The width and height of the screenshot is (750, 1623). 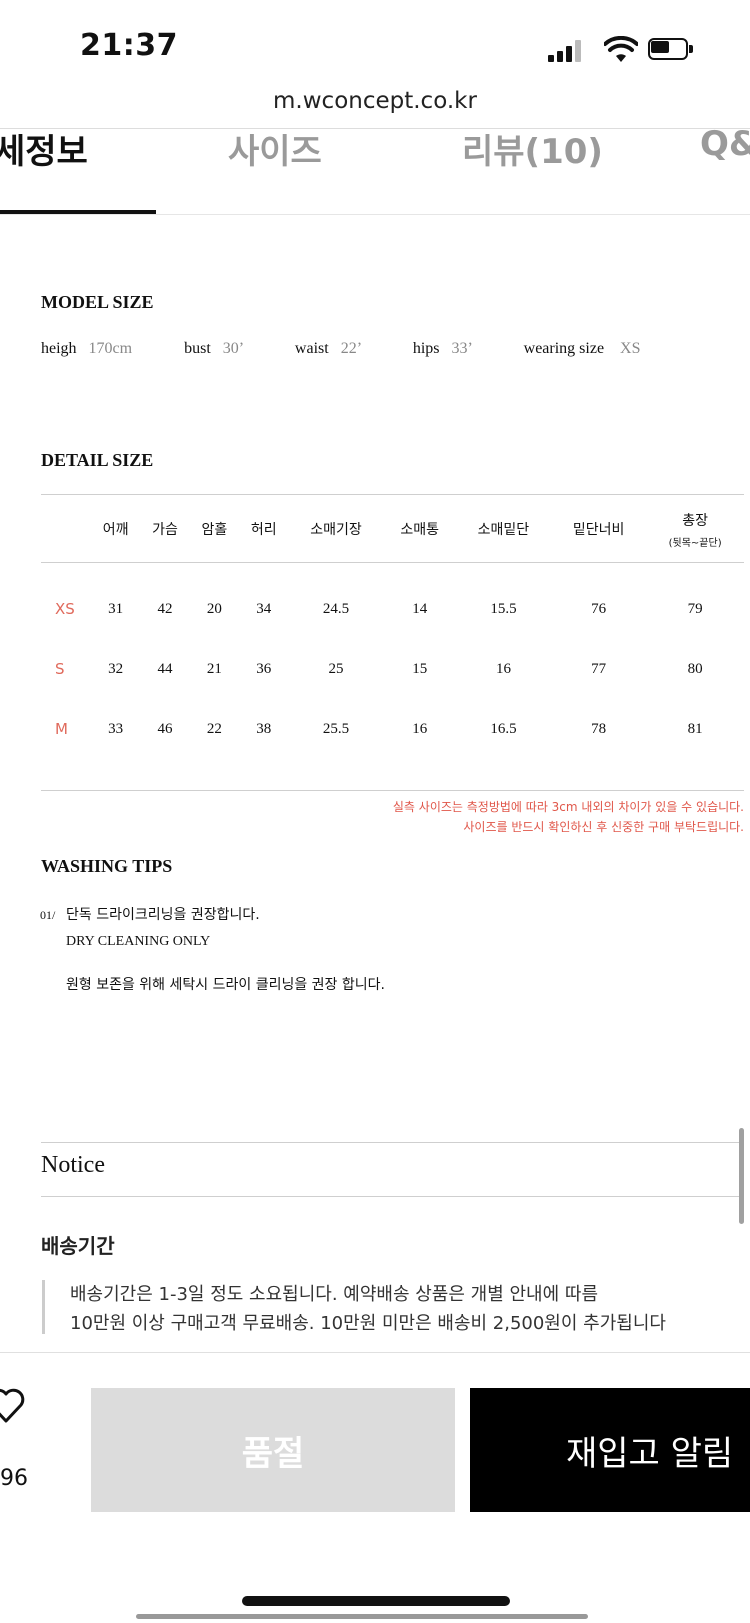 What do you see at coordinates (225, 985) in the screenshot?
I see `washing-tip-line-3: 원형 보존을 위해 세탁시 드라이 클리닝을 권장 합니다.` at bounding box center [225, 985].